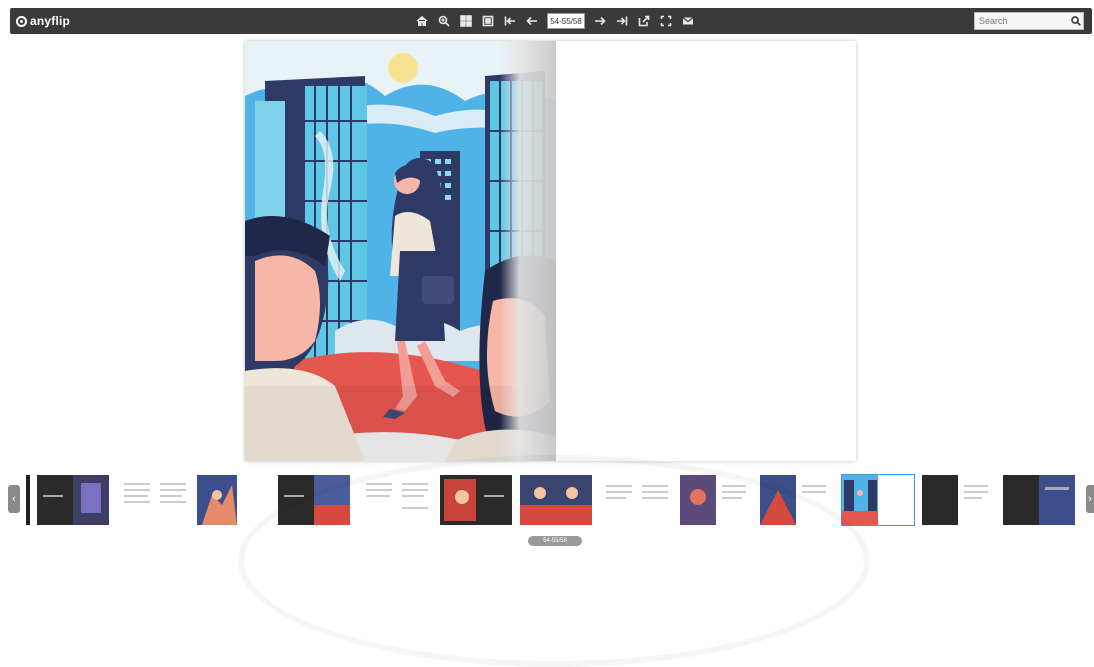  I want to click on thumbnails-button, so click(466, 21).